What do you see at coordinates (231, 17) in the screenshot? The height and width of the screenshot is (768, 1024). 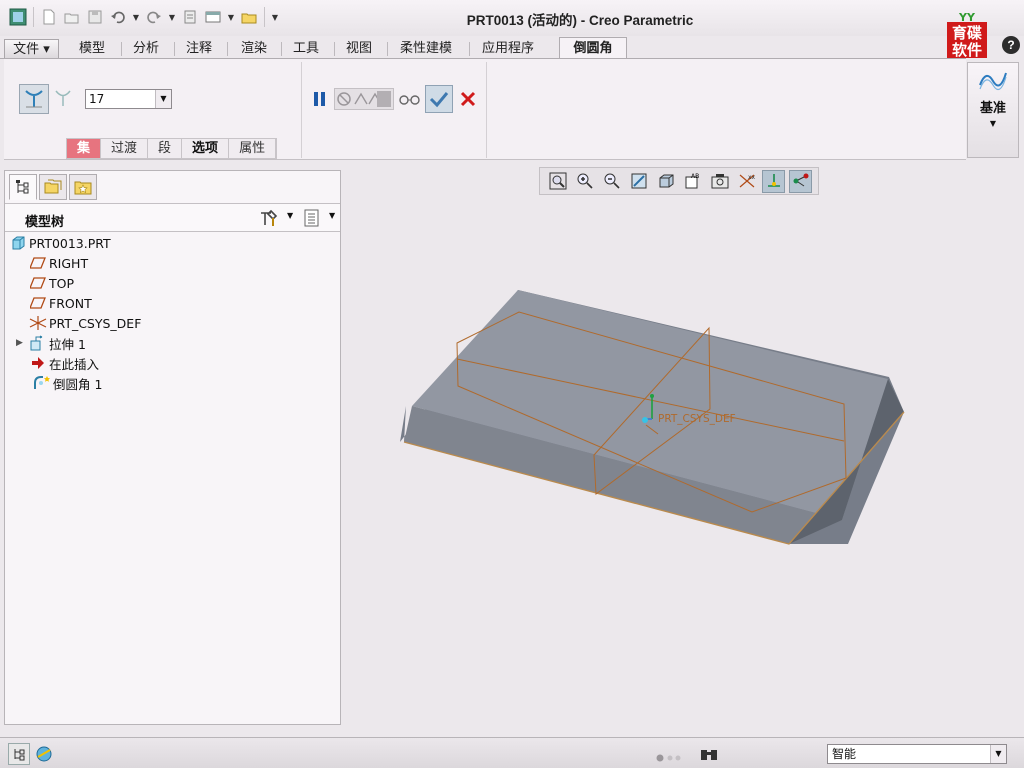 I see `windows-dropdown-icon: ▼` at bounding box center [231, 17].